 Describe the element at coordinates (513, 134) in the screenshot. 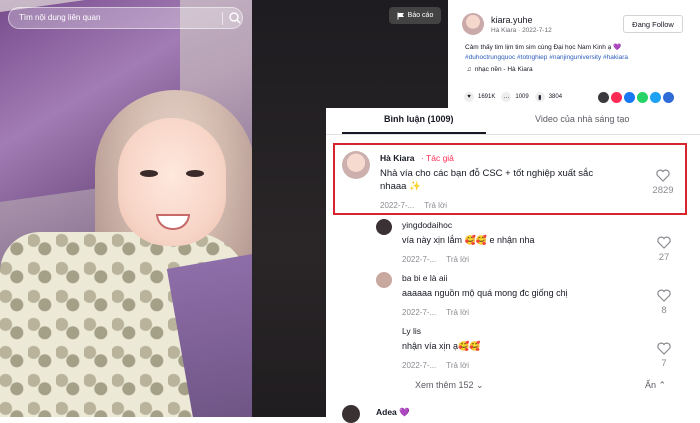

I see `tab-divider` at that location.